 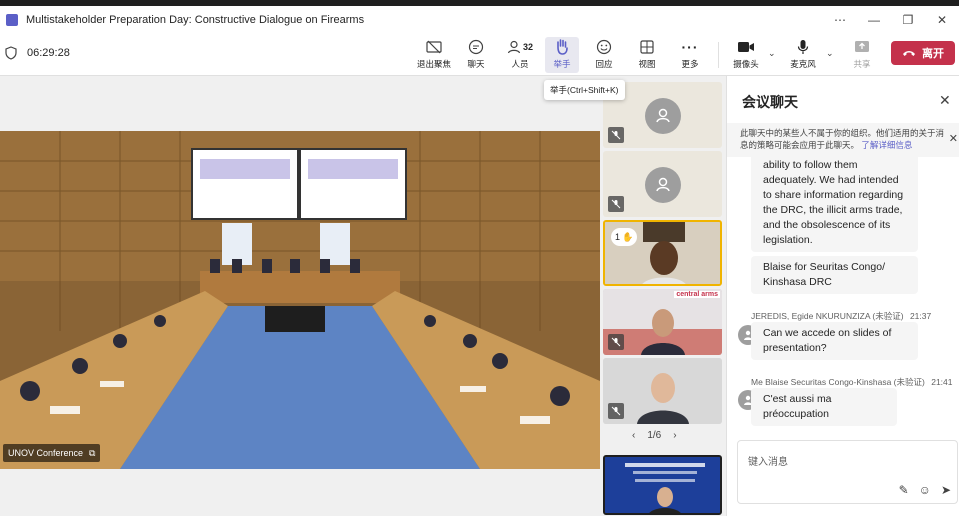 I want to click on raised-hand-order: 1, so click(x=618, y=237).